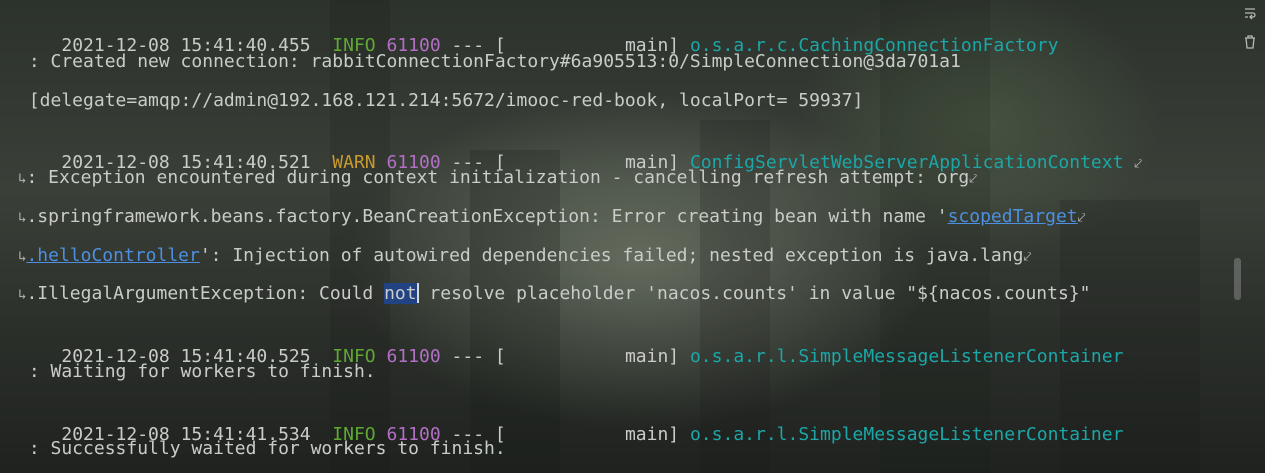 Image resolution: width=1265 pixels, height=473 pixels. Describe the element at coordinates (1250, 44) in the screenshot. I see `trash-icon` at that location.